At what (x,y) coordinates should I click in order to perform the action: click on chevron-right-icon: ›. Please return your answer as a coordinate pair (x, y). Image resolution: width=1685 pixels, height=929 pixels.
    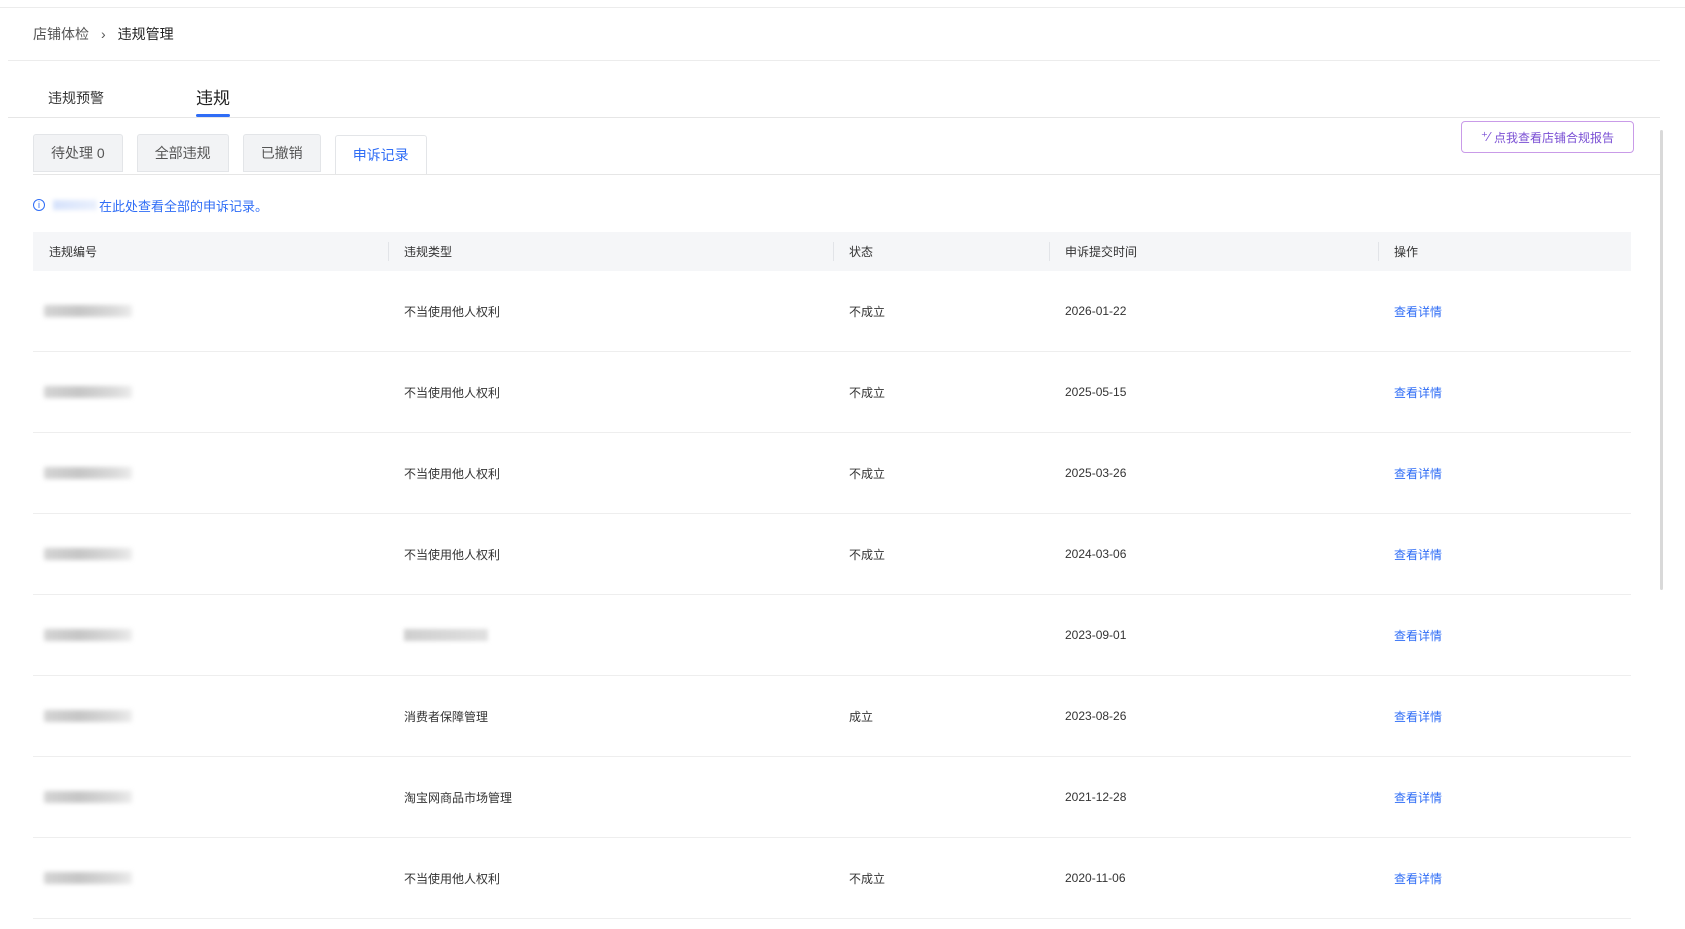
    Looking at the image, I should click on (103, 34).